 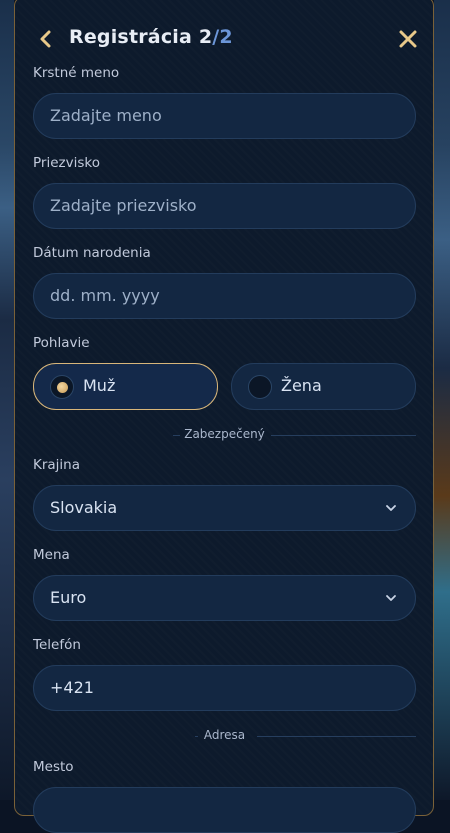 I want to click on title-text: Registrácia, so click(x=131, y=37).